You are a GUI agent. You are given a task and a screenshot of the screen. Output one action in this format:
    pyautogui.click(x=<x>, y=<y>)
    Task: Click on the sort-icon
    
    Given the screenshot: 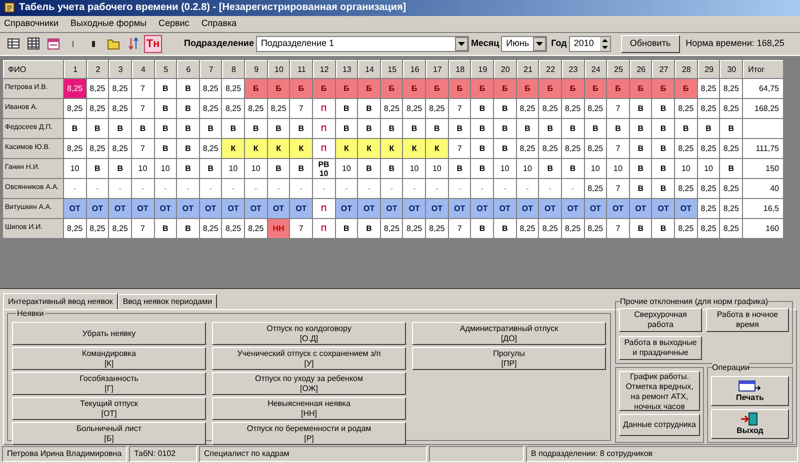 What is the action you would take?
    pyautogui.click(x=133, y=44)
    